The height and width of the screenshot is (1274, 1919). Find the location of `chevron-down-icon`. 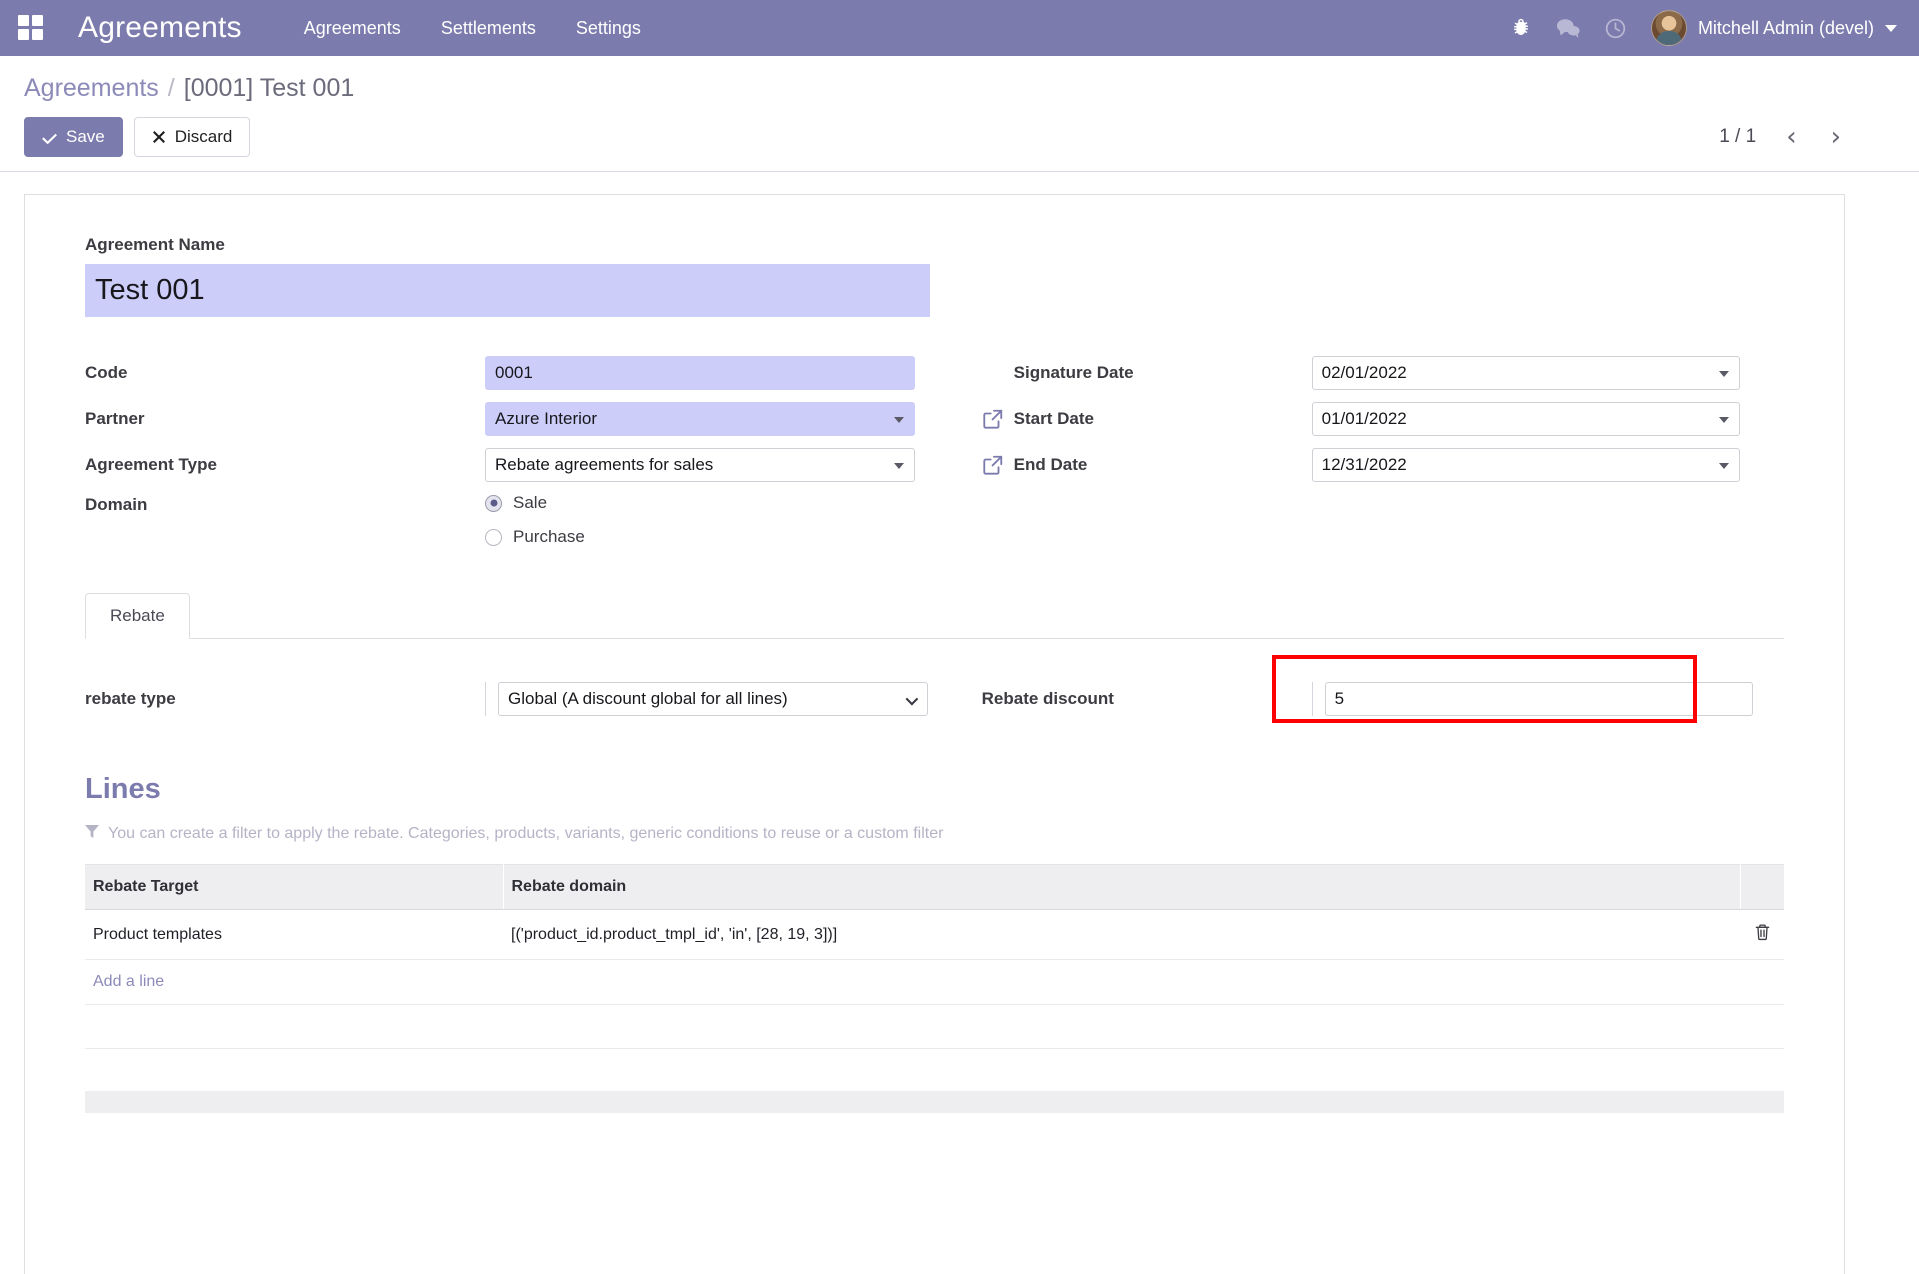

chevron-down-icon is located at coordinates (1891, 28).